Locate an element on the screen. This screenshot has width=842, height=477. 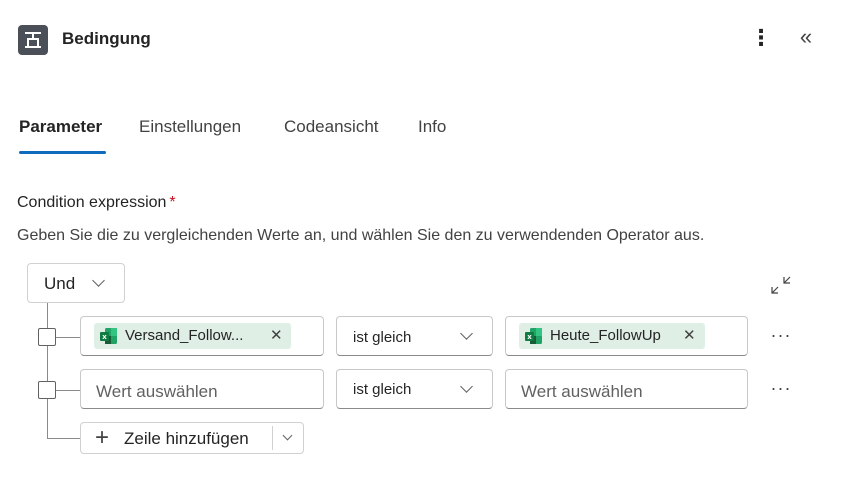
group-operator-value: Und is located at coordinates (60, 283).